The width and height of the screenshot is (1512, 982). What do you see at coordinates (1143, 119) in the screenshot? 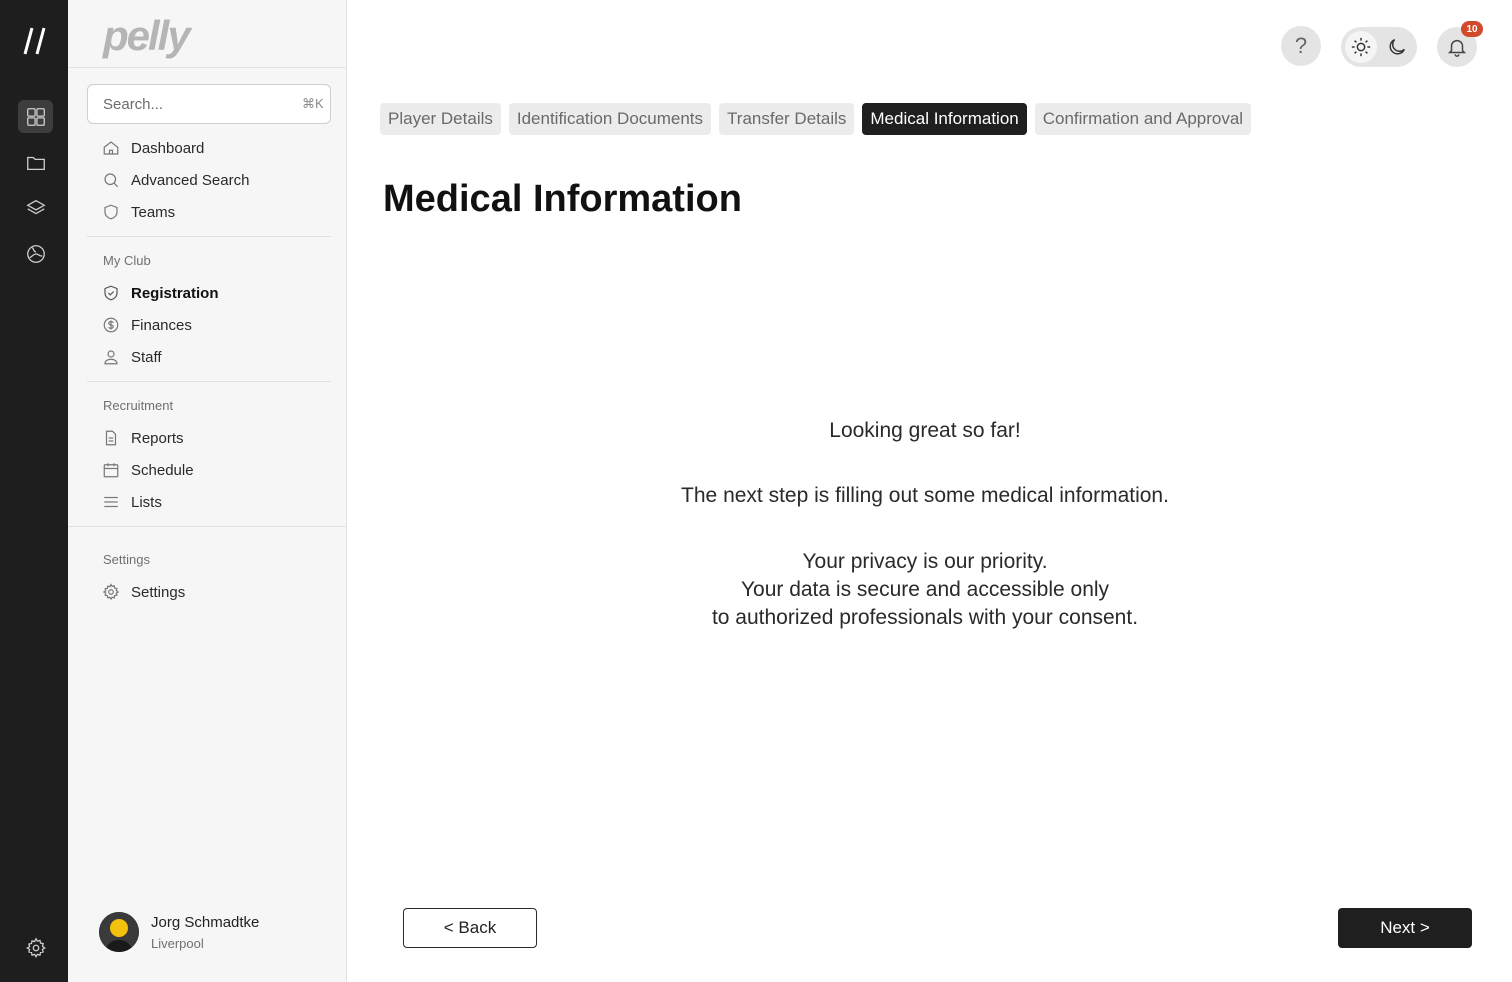
I see `tab-confirmation-and-approval: Confirmation and Approval` at bounding box center [1143, 119].